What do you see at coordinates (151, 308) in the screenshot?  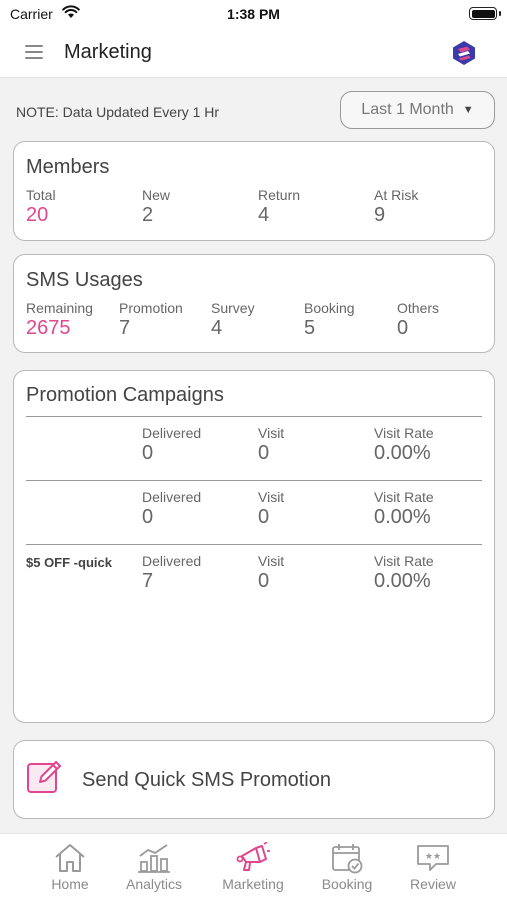 I see `stat-label: Promotion` at bounding box center [151, 308].